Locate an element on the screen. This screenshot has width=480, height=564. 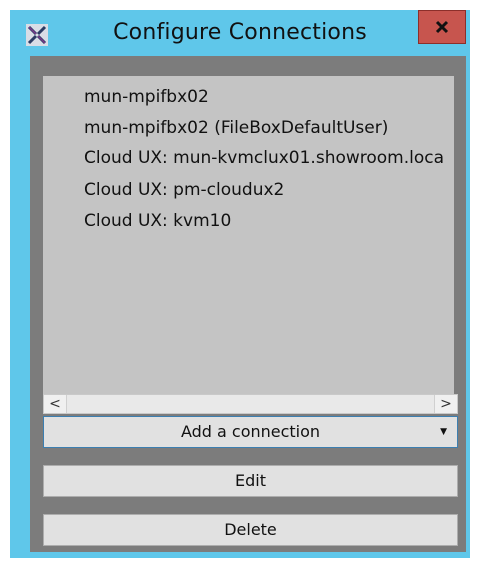
delete-button: Delete is located at coordinates (250, 530).